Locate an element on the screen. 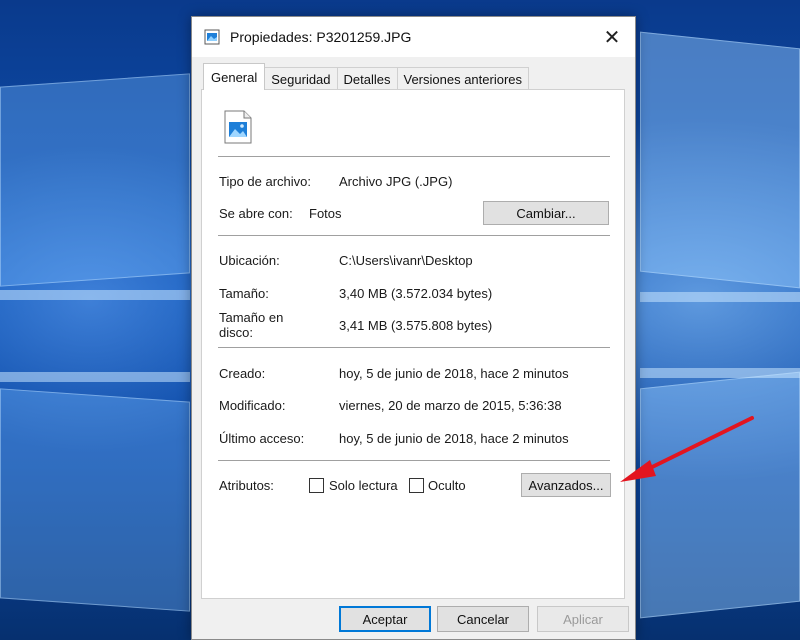  opens-with-value: Fotos is located at coordinates (325, 213).